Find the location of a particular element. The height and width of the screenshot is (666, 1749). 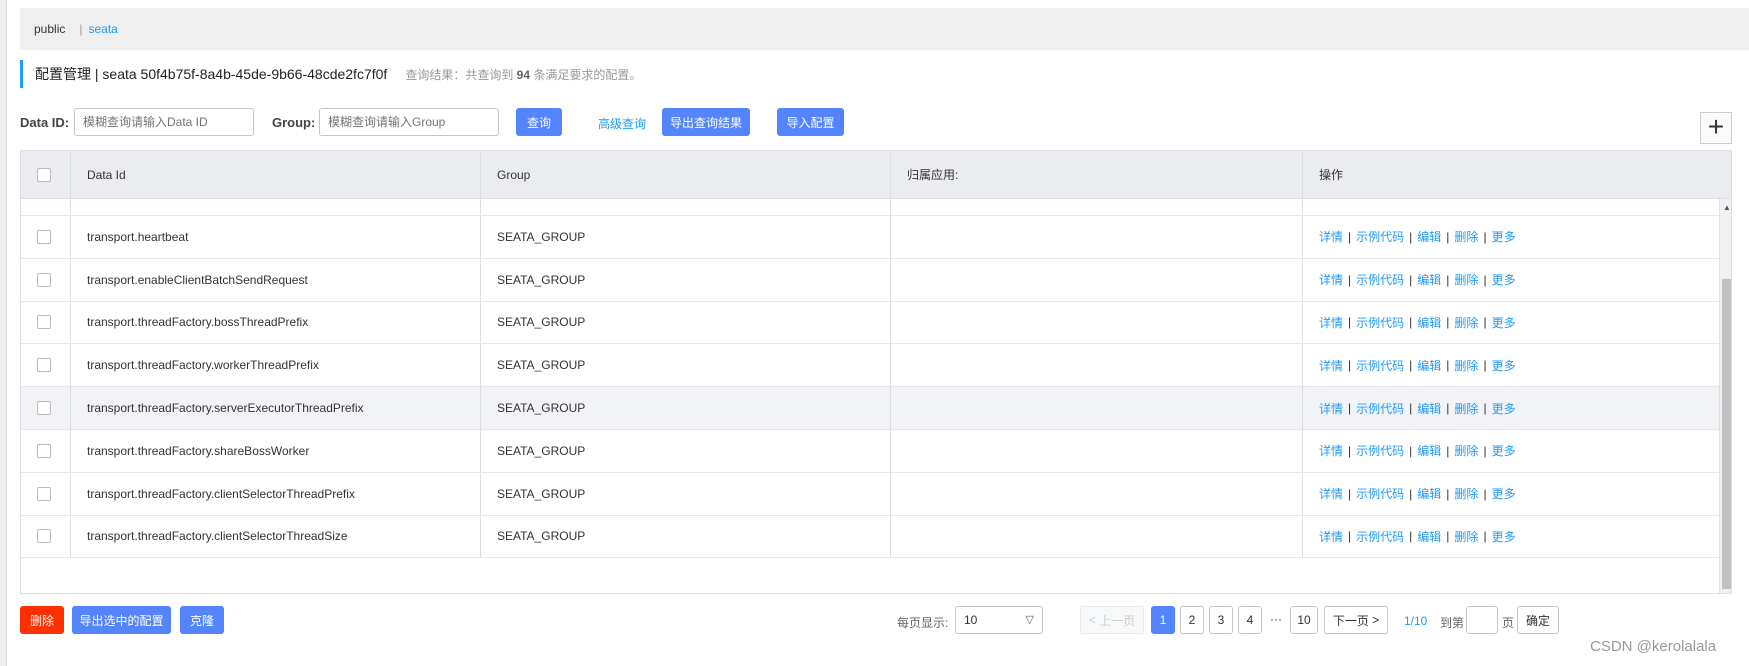

partial-cell is located at coordinates (1097, 207).